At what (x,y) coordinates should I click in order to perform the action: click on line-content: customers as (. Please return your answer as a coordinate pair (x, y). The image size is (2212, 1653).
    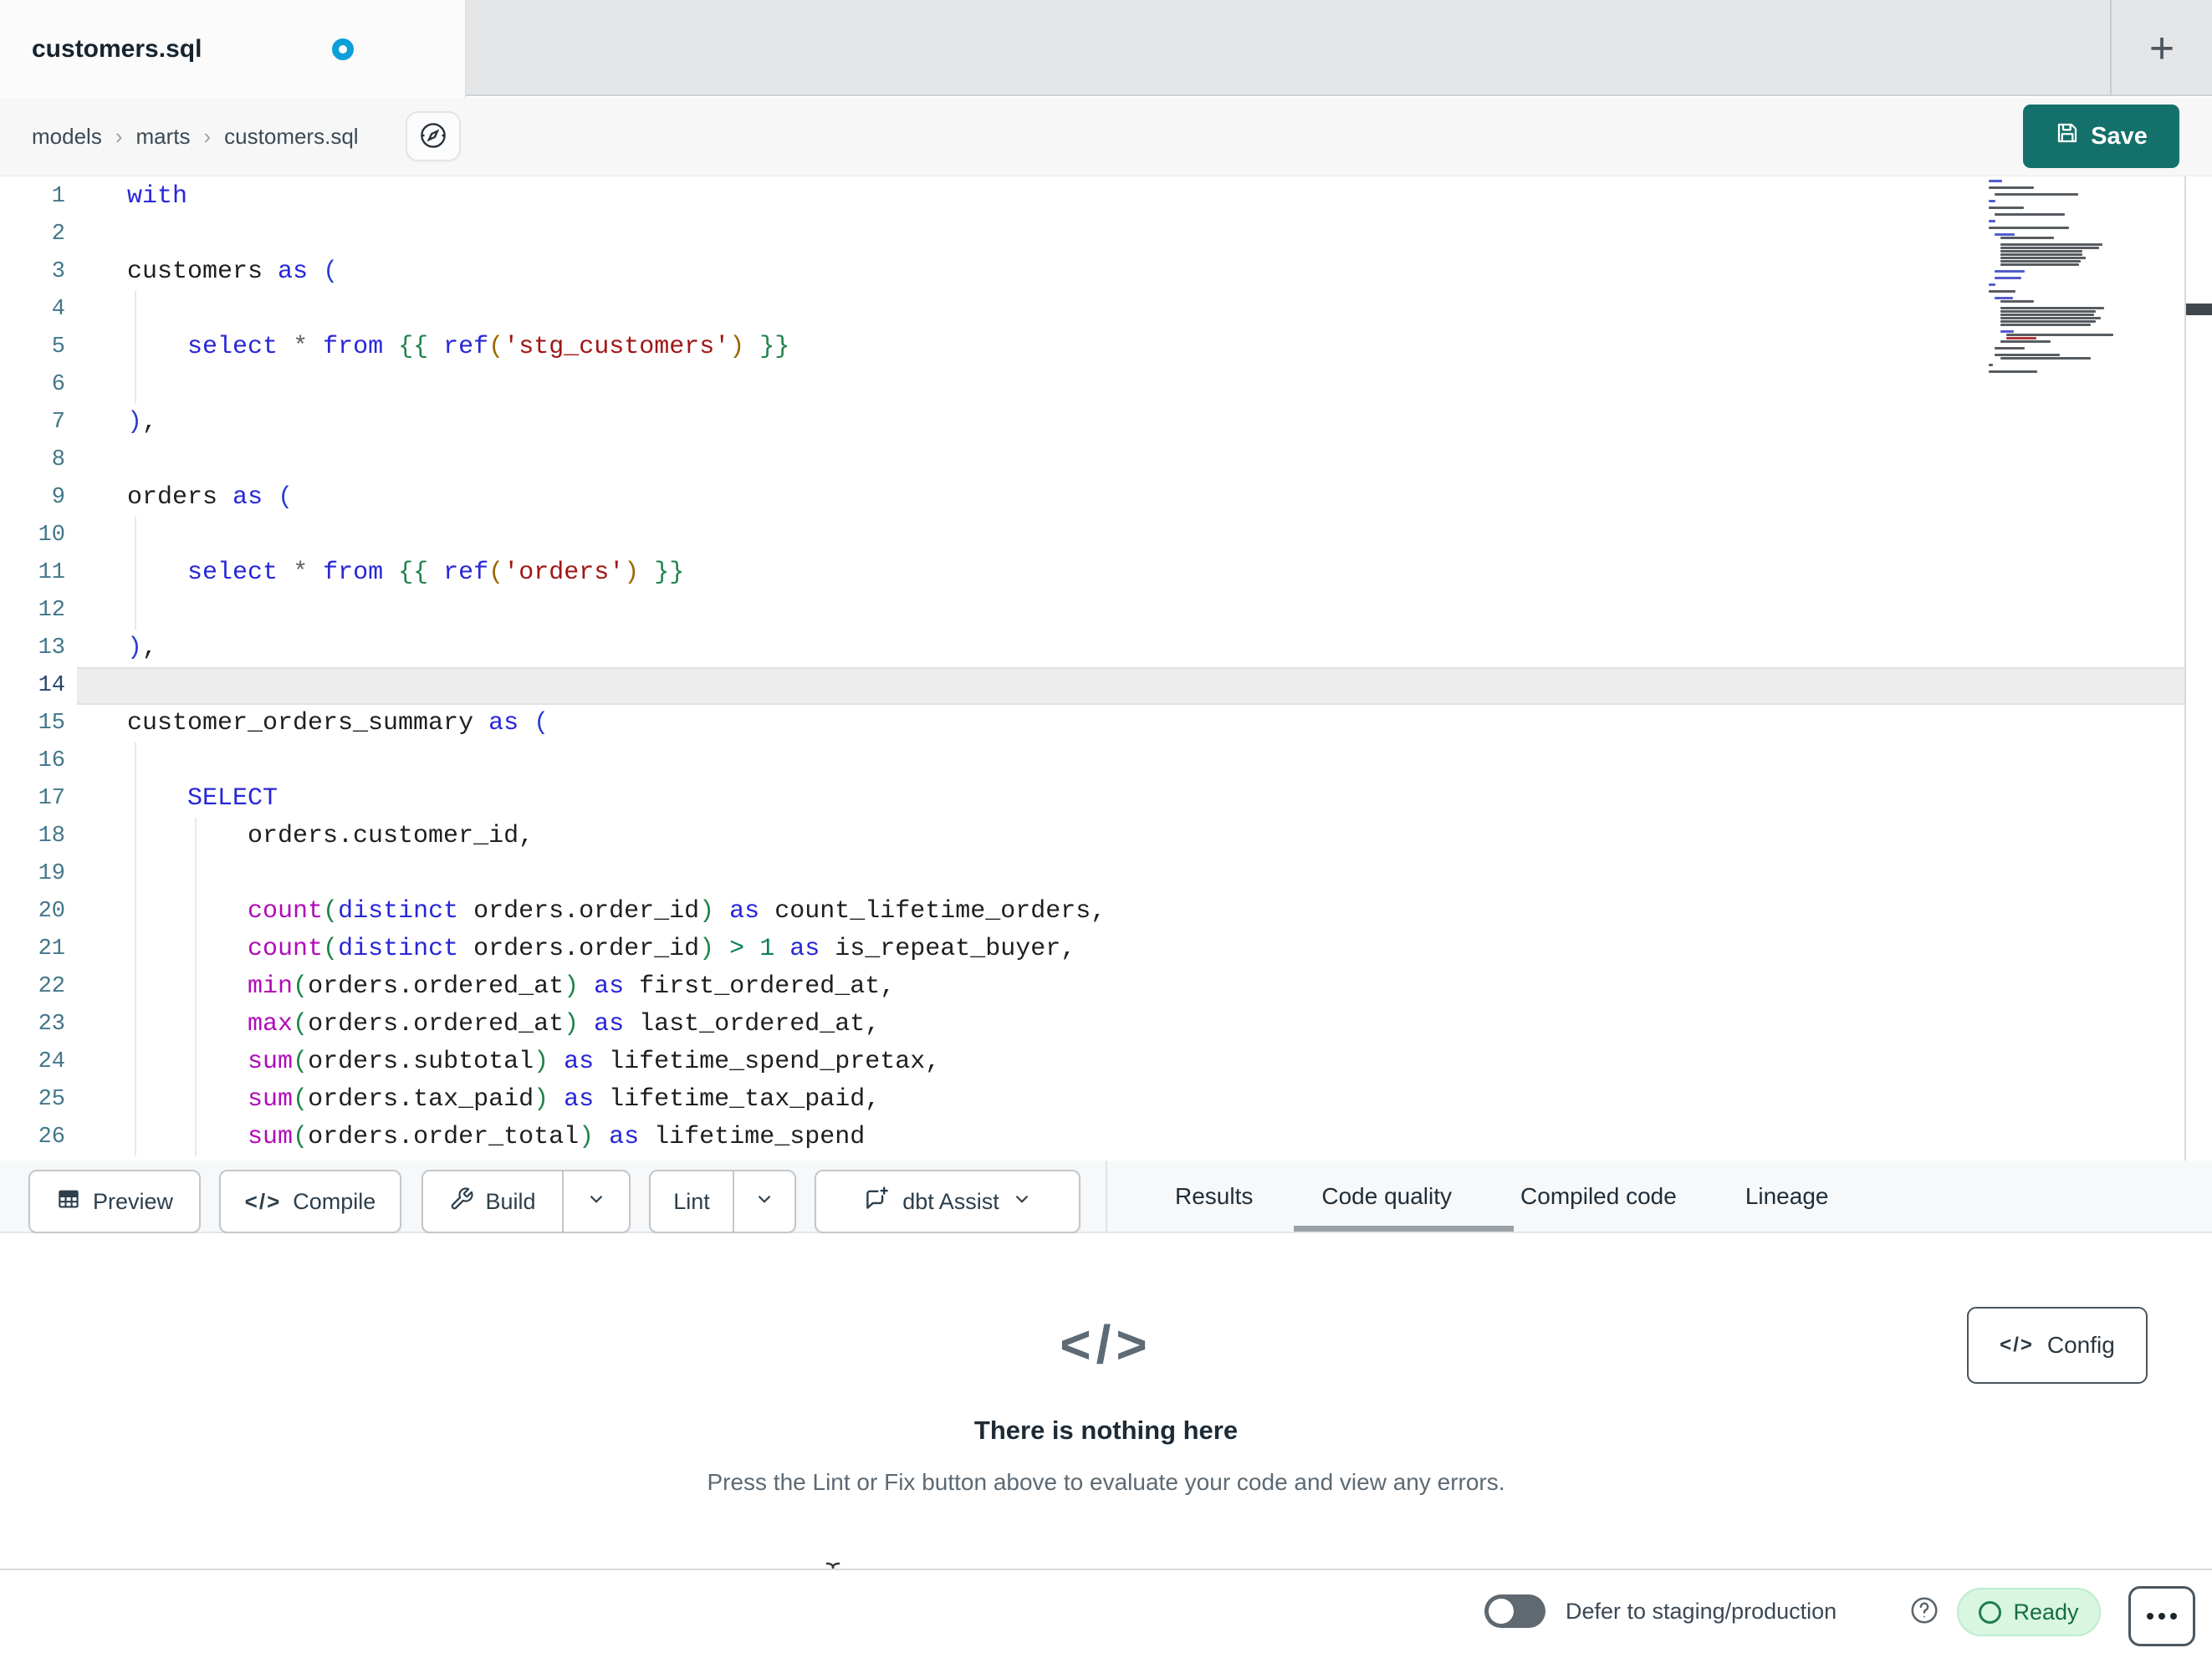
    Looking at the image, I should click on (233, 272).